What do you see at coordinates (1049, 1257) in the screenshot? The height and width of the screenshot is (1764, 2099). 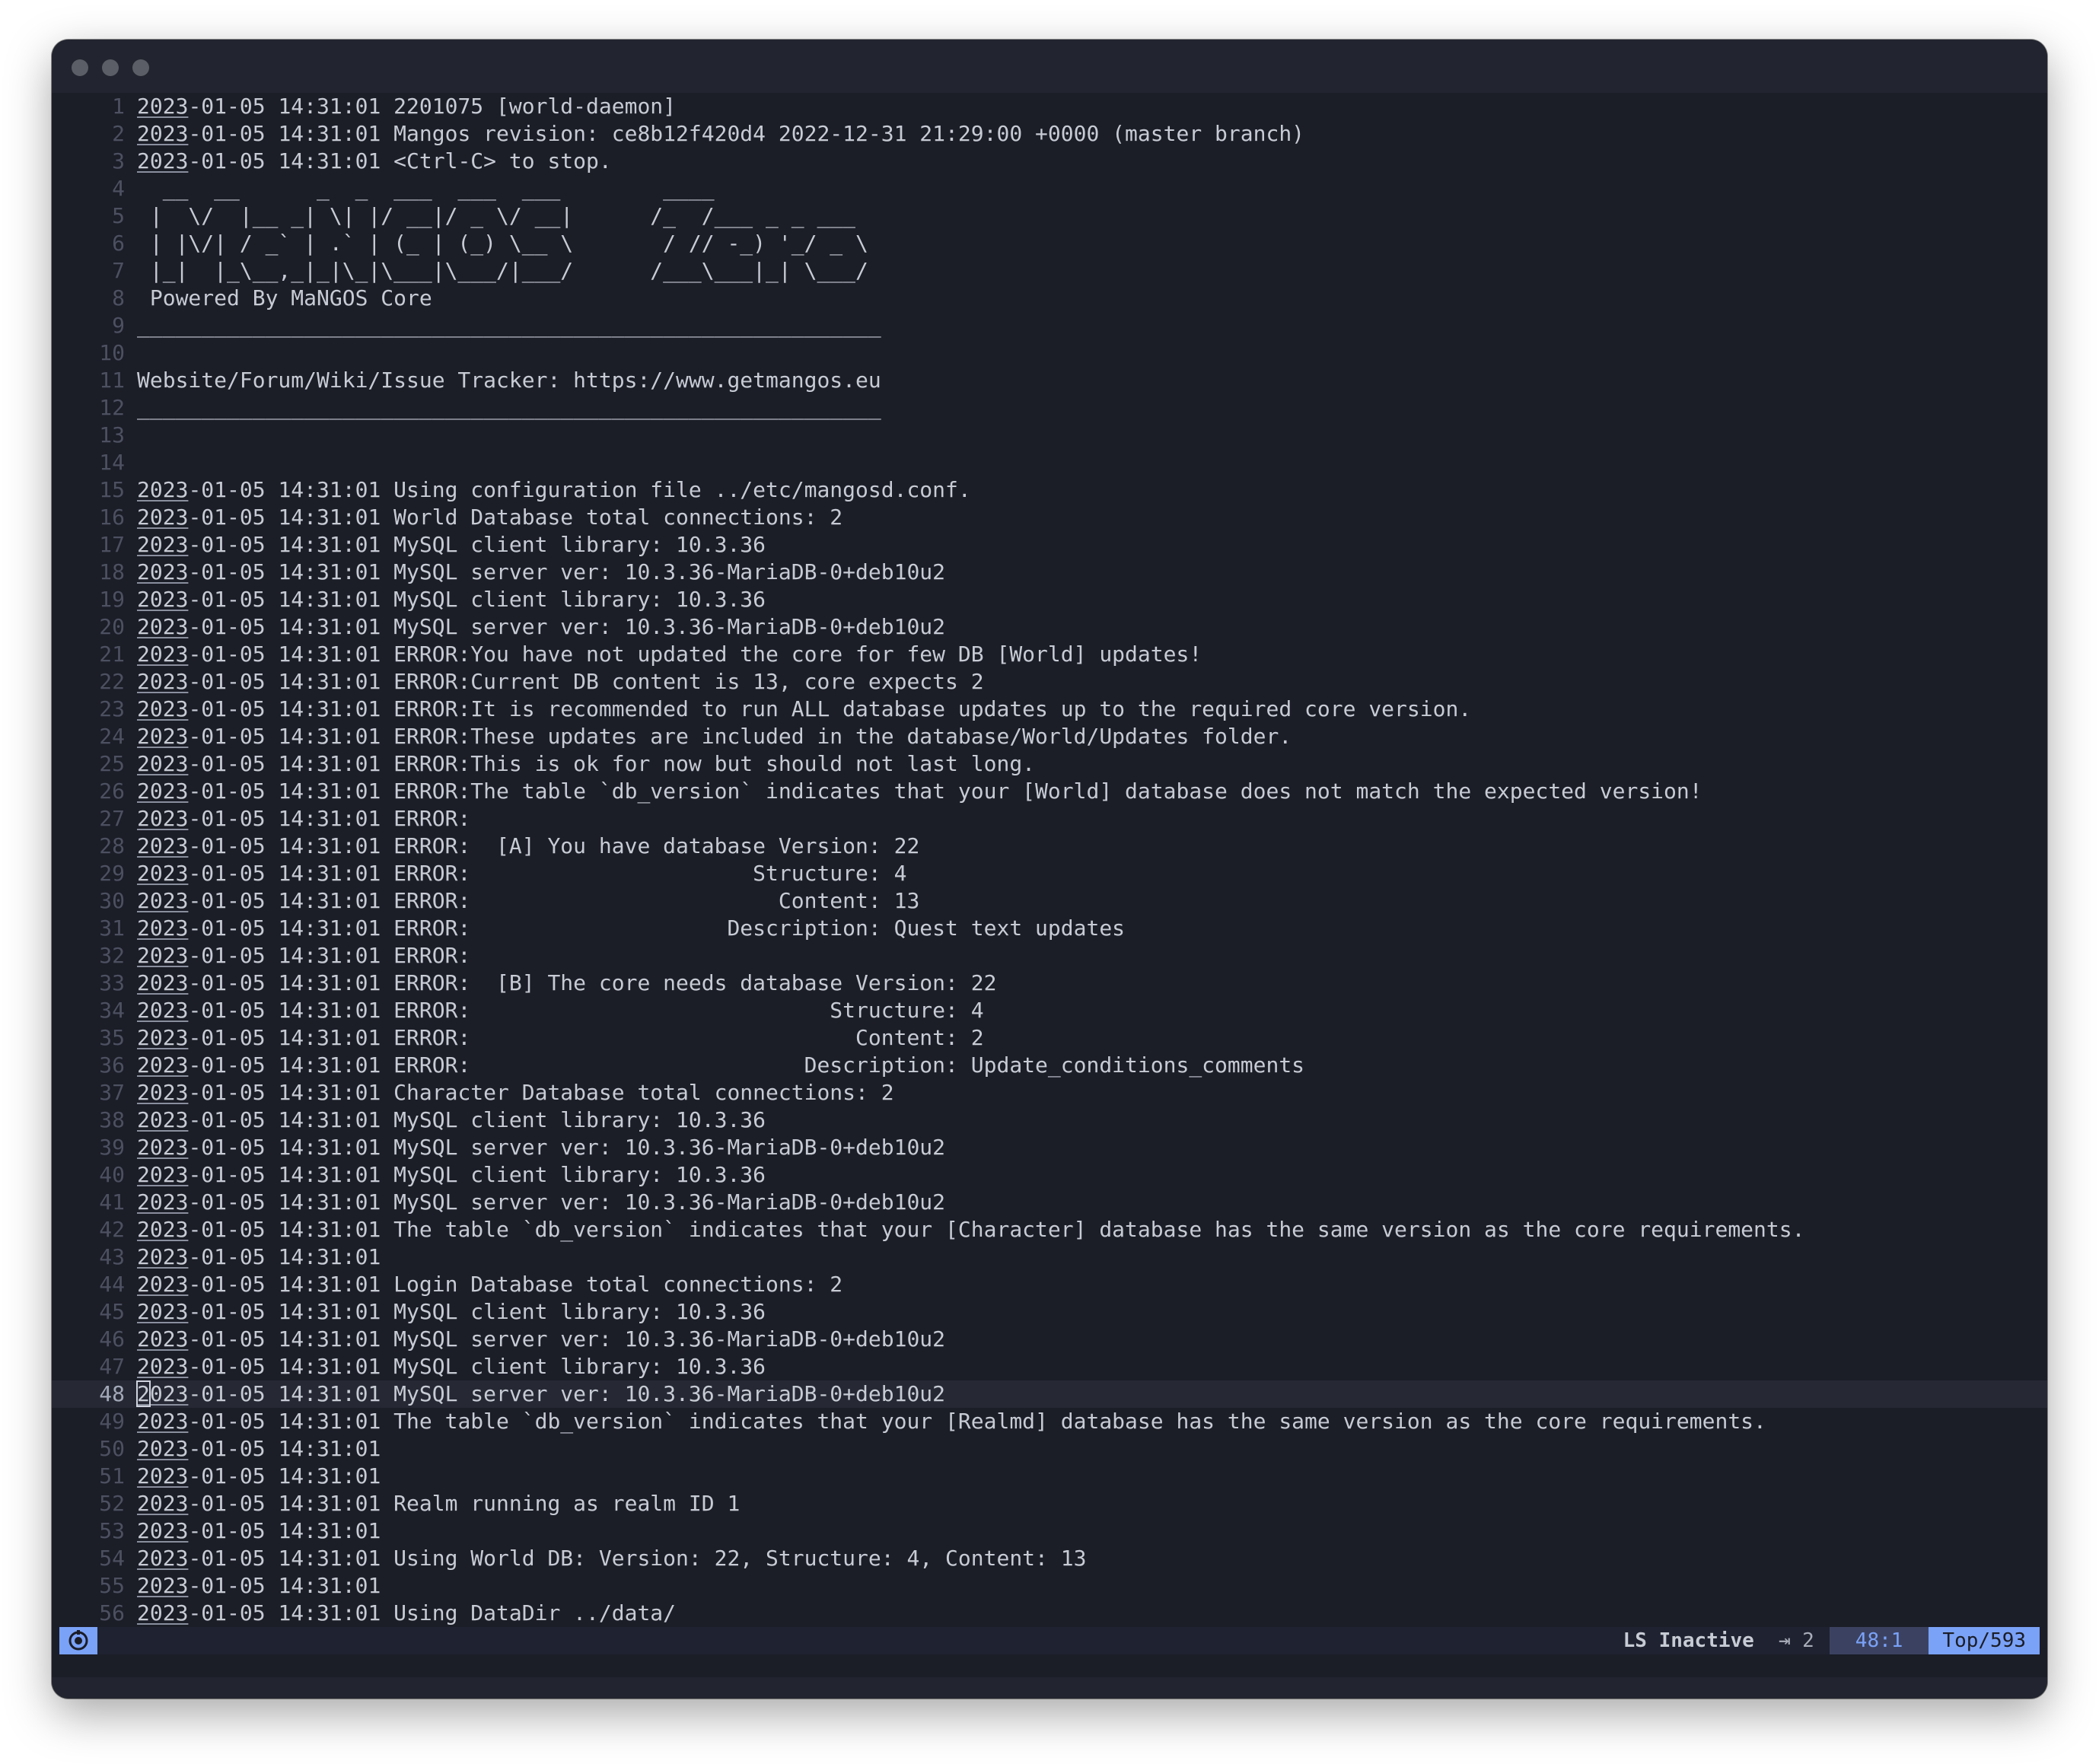 I see `editor-line: 43 2023-01-05 14:31:01` at bounding box center [1049, 1257].